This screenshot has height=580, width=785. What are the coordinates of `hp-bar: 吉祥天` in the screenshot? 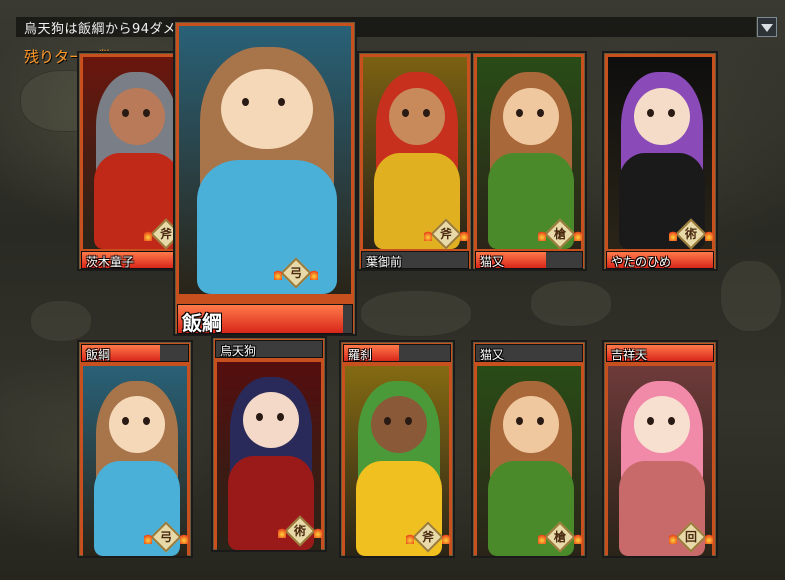 It's located at (660, 353).